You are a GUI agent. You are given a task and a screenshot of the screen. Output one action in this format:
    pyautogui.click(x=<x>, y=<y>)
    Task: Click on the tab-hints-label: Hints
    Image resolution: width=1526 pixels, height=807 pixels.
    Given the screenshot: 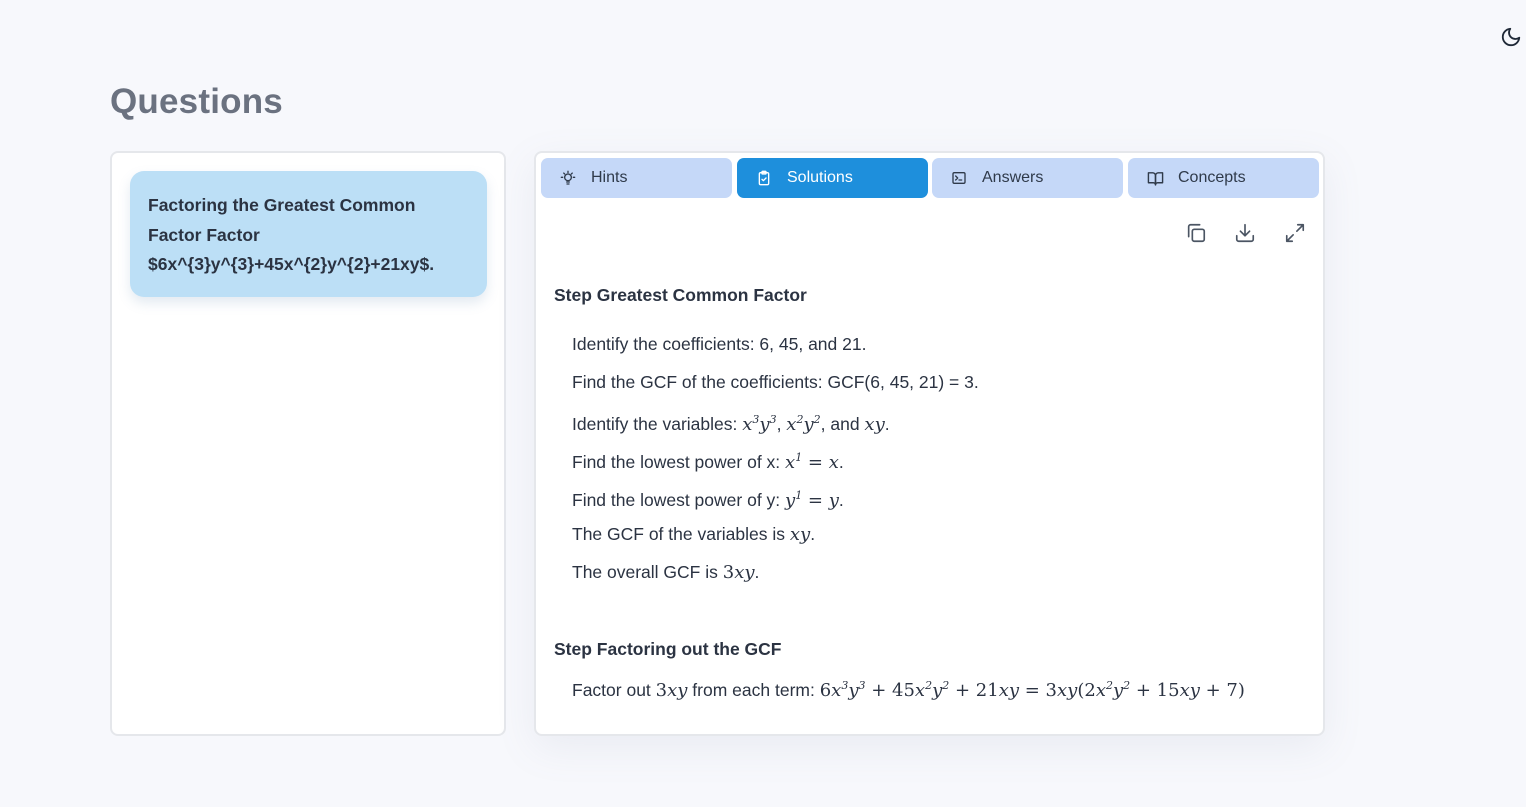 What is the action you would take?
    pyautogui.click(x=609, y=177)
    